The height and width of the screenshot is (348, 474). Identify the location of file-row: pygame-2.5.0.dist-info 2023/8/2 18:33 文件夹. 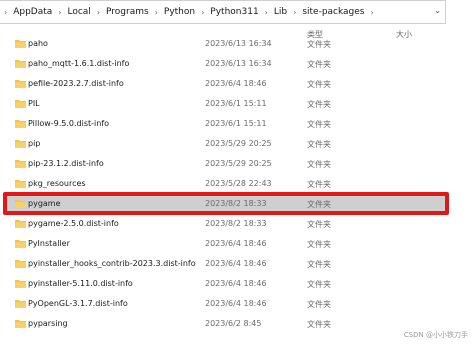
(237, 224).